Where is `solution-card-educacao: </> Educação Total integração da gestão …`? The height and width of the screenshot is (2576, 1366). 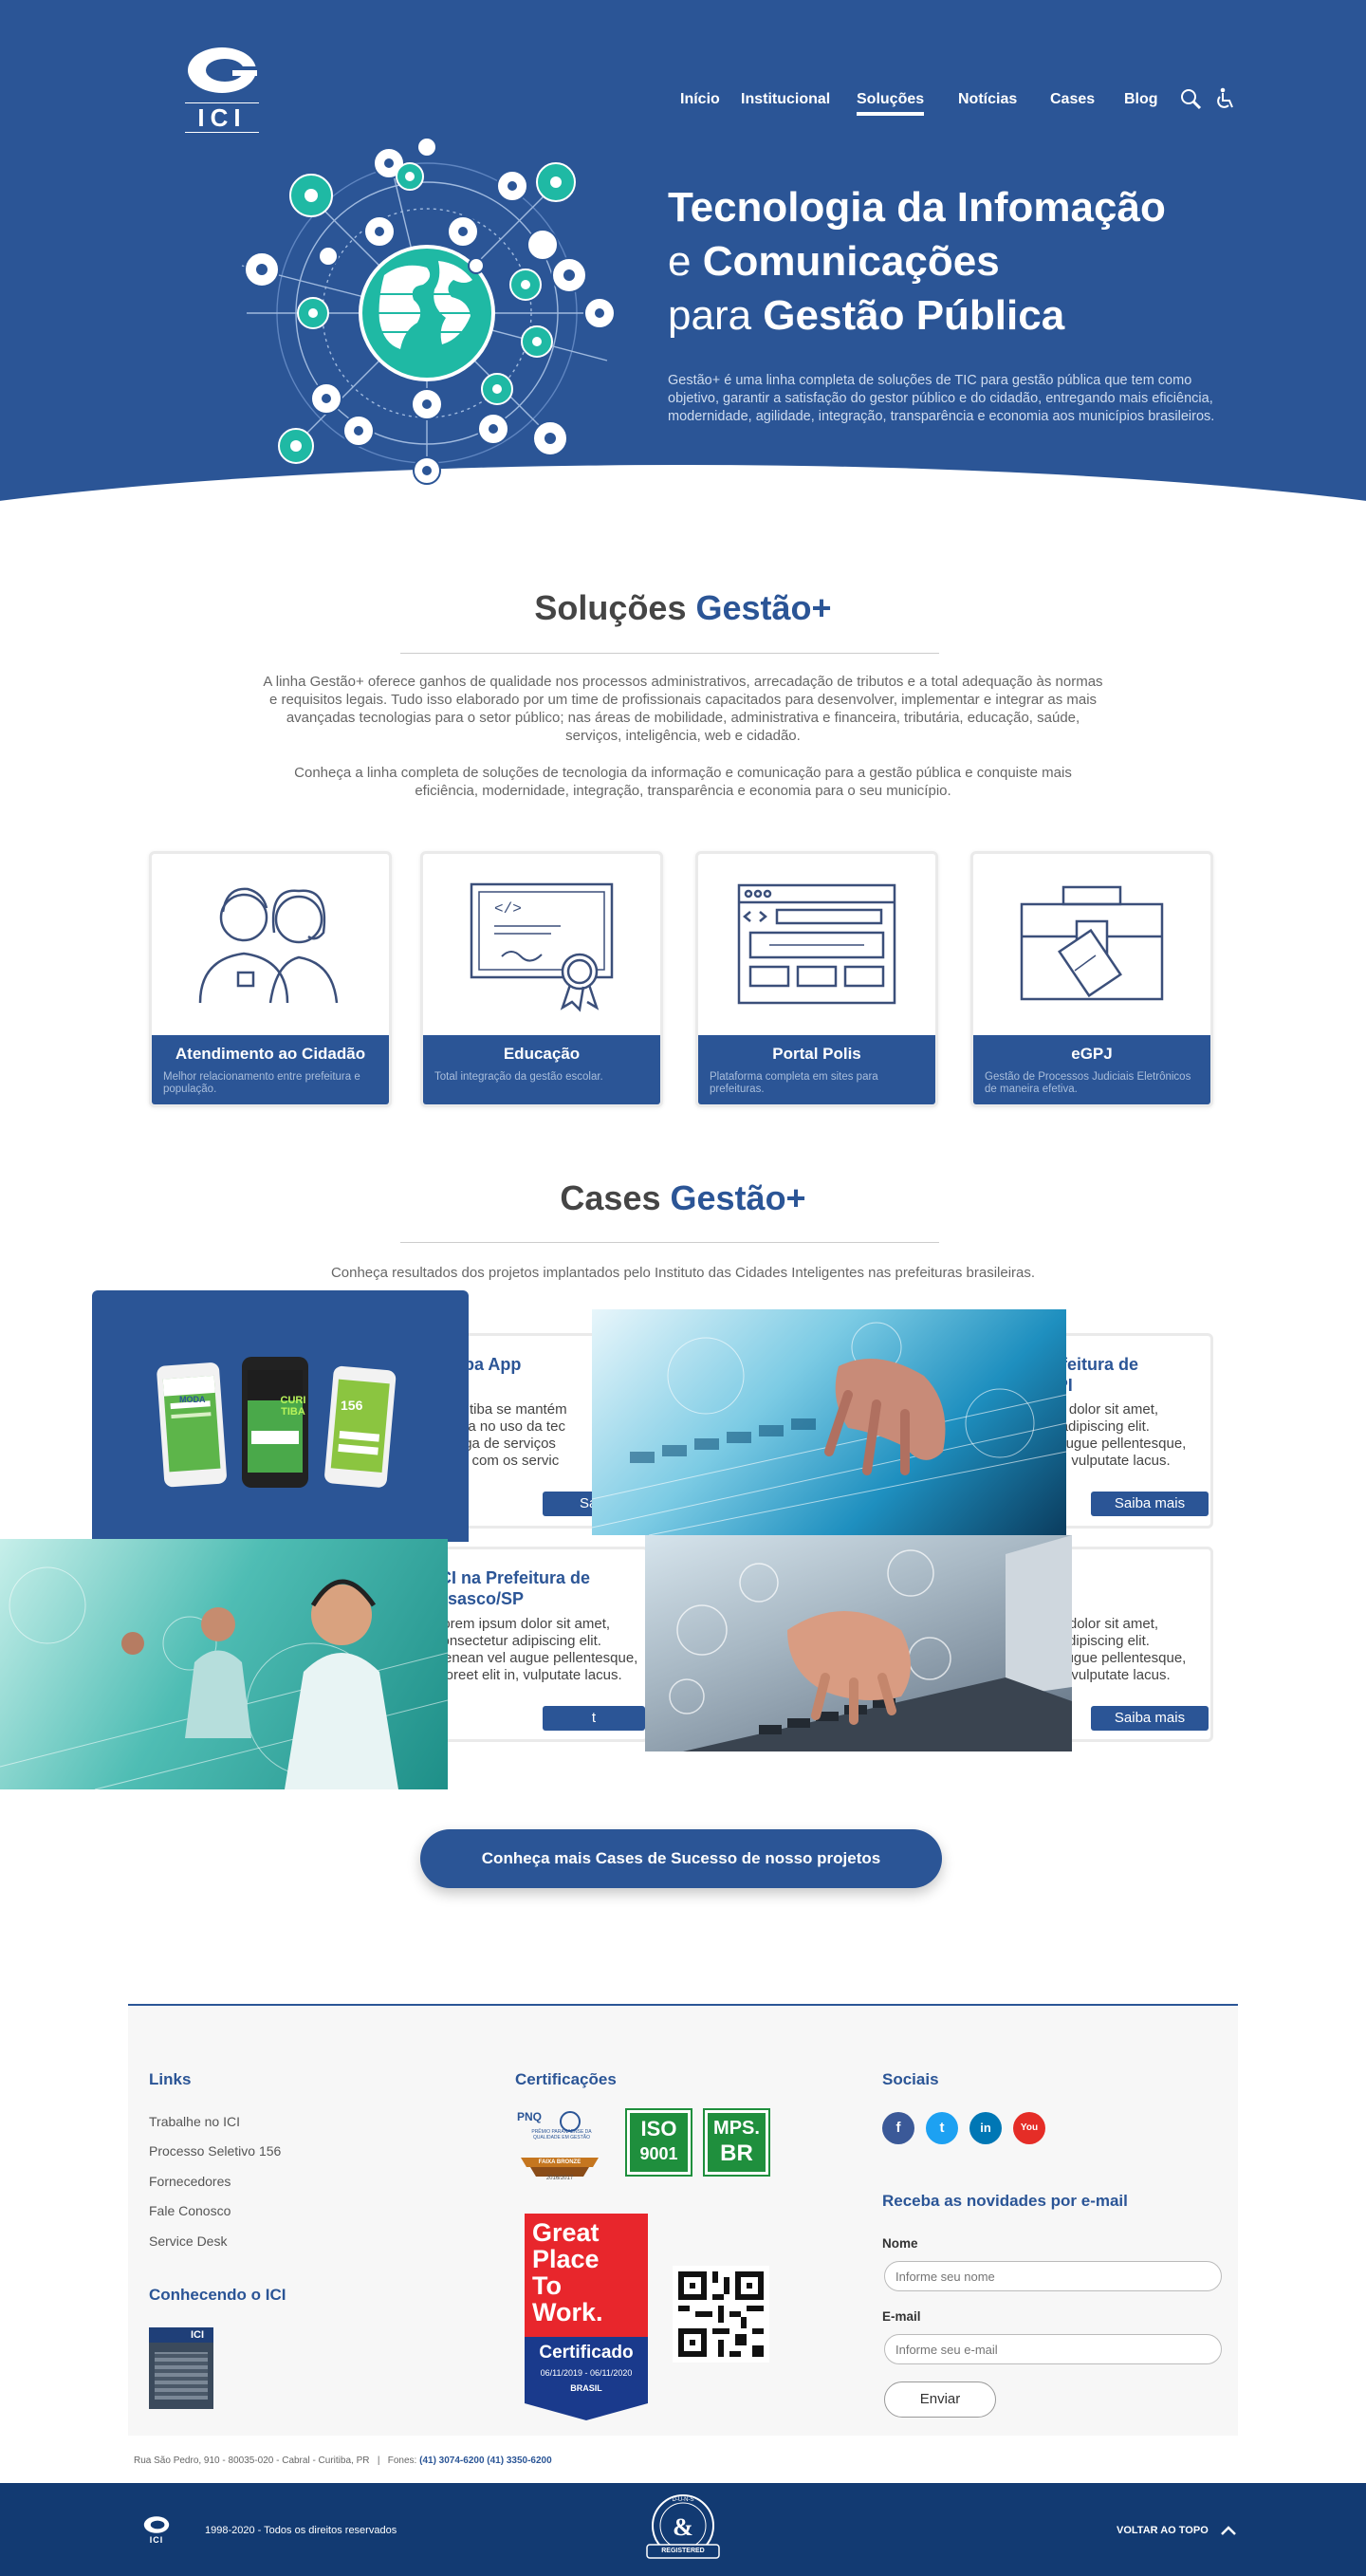 solution-card-educacao: </> Educação Total integração da gestão … is located at coordinates (541, 979).